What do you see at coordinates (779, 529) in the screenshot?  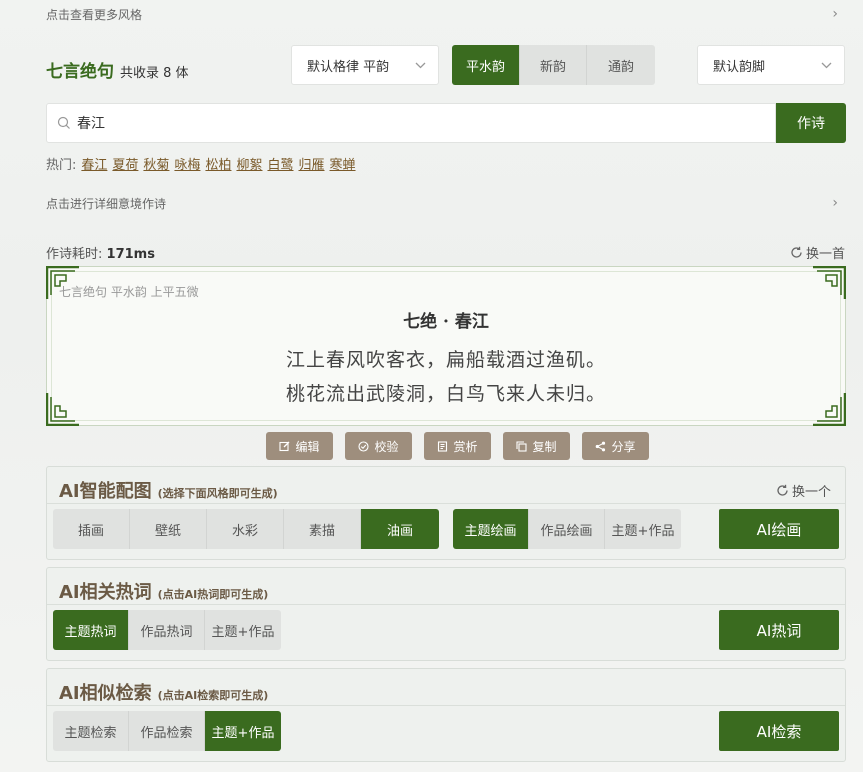 I see `ai-paint-button: AI绘画` at bounding box center [779, 529].